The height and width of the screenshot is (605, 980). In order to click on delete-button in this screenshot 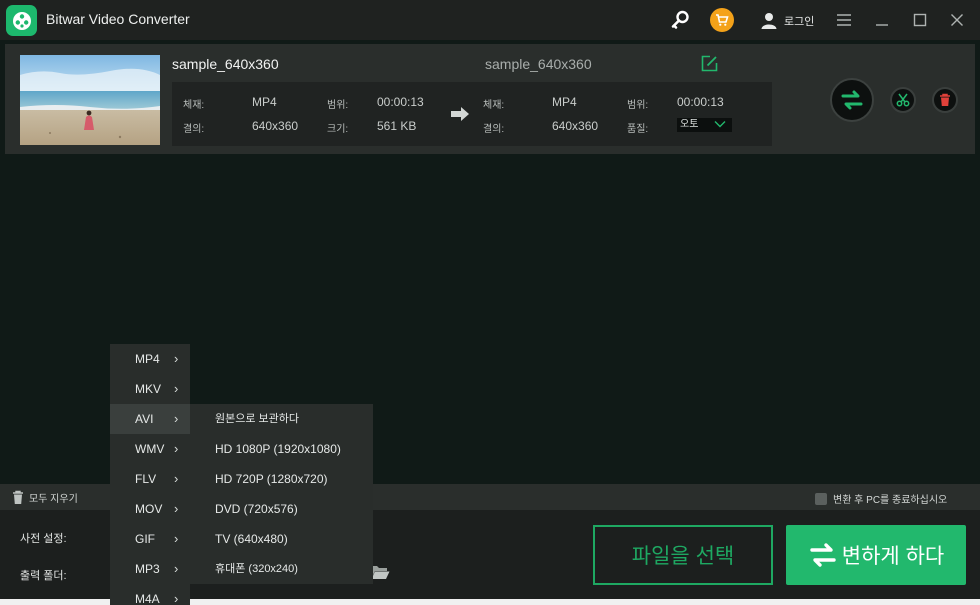, I will do `click(945, 100)`.